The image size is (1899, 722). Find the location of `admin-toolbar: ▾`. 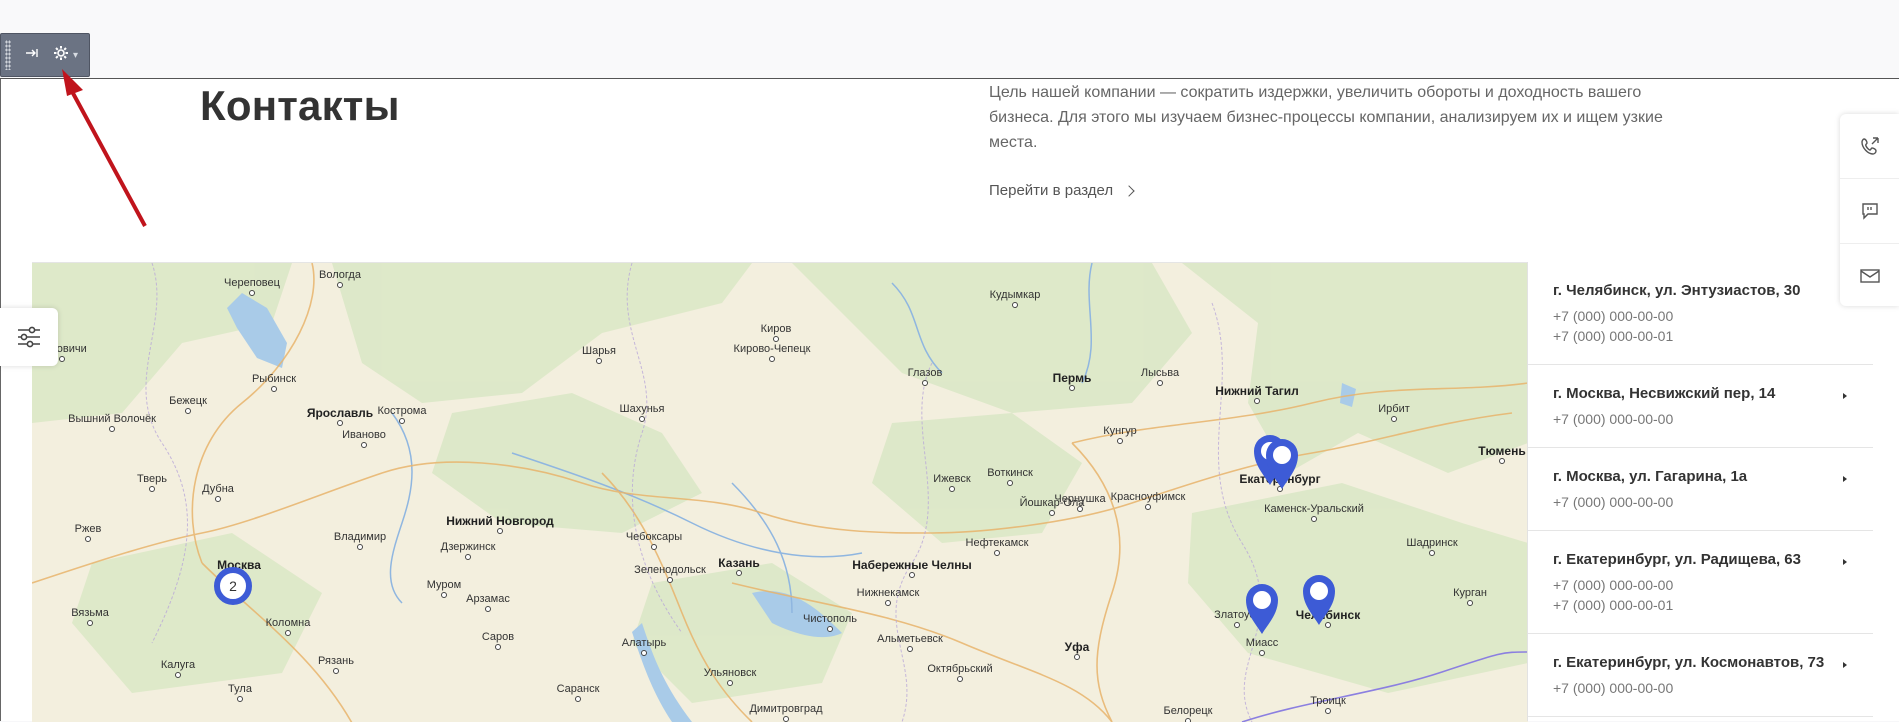

admin-toolbar: ▾ is located at coordinates (45, 55).